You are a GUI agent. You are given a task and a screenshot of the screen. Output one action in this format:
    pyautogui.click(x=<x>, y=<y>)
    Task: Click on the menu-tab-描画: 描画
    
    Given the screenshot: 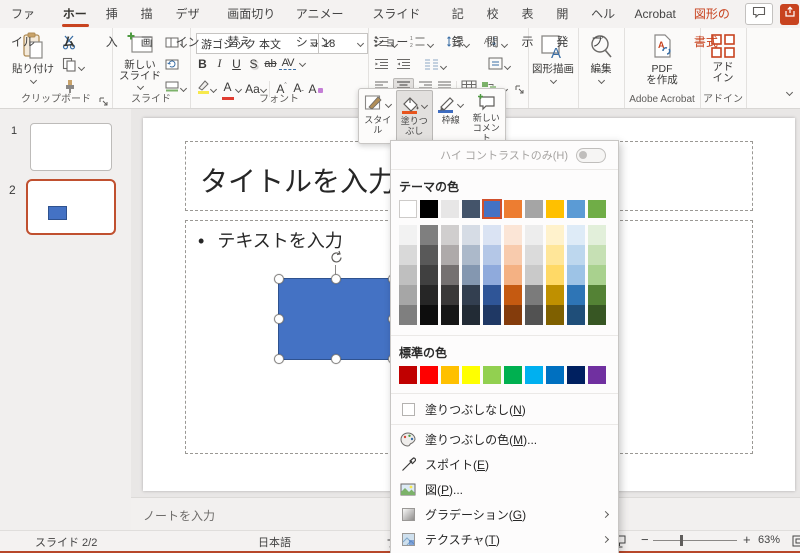 What is the action you would take?
    pyautogui.click(x=149, y=24)
    